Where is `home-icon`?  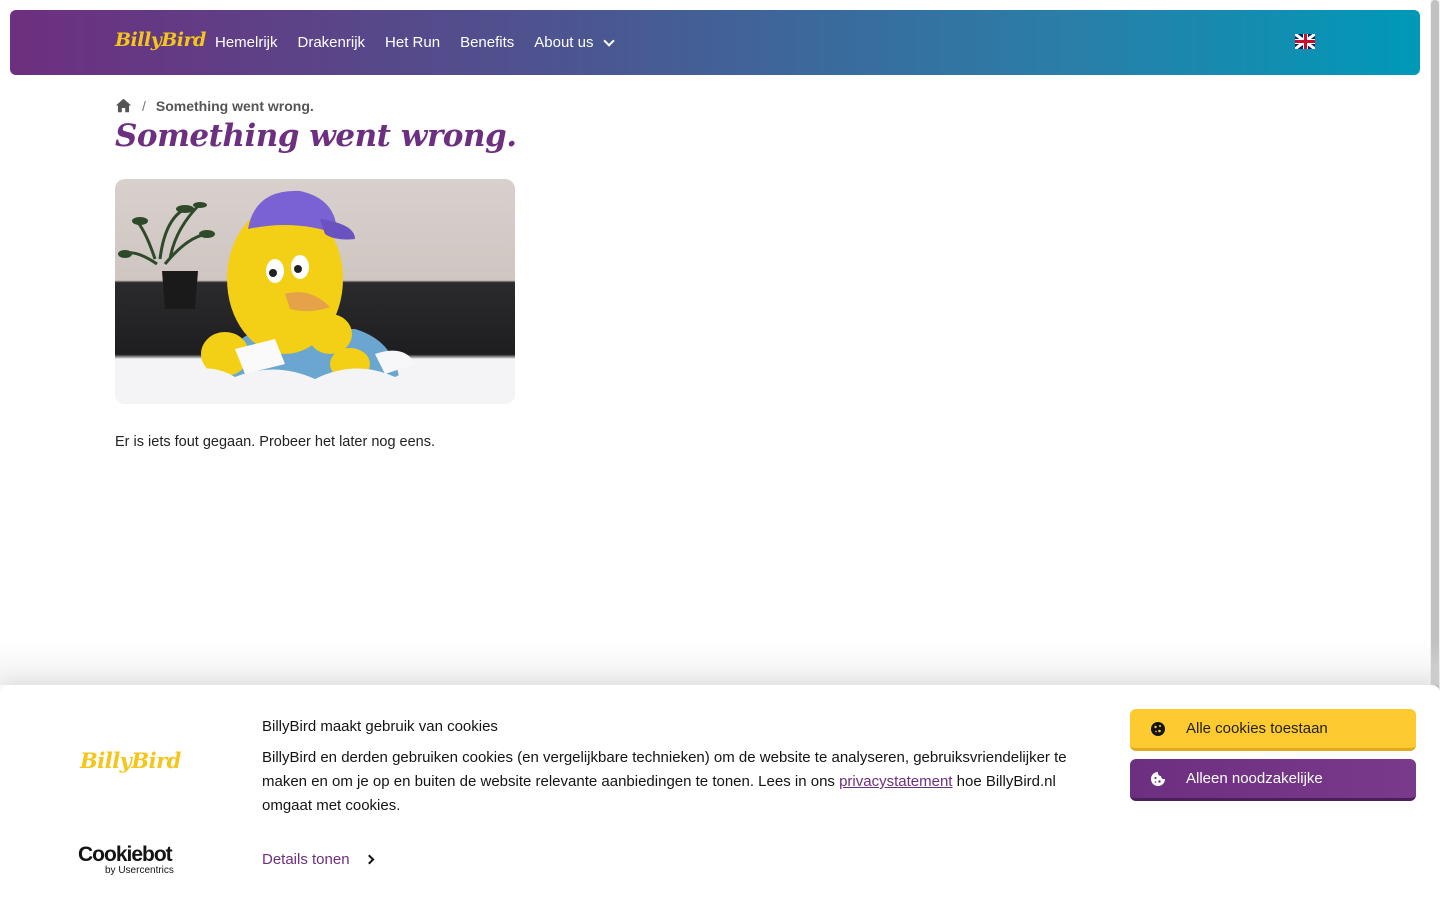
home-icon is located at coordinates (123, 105).